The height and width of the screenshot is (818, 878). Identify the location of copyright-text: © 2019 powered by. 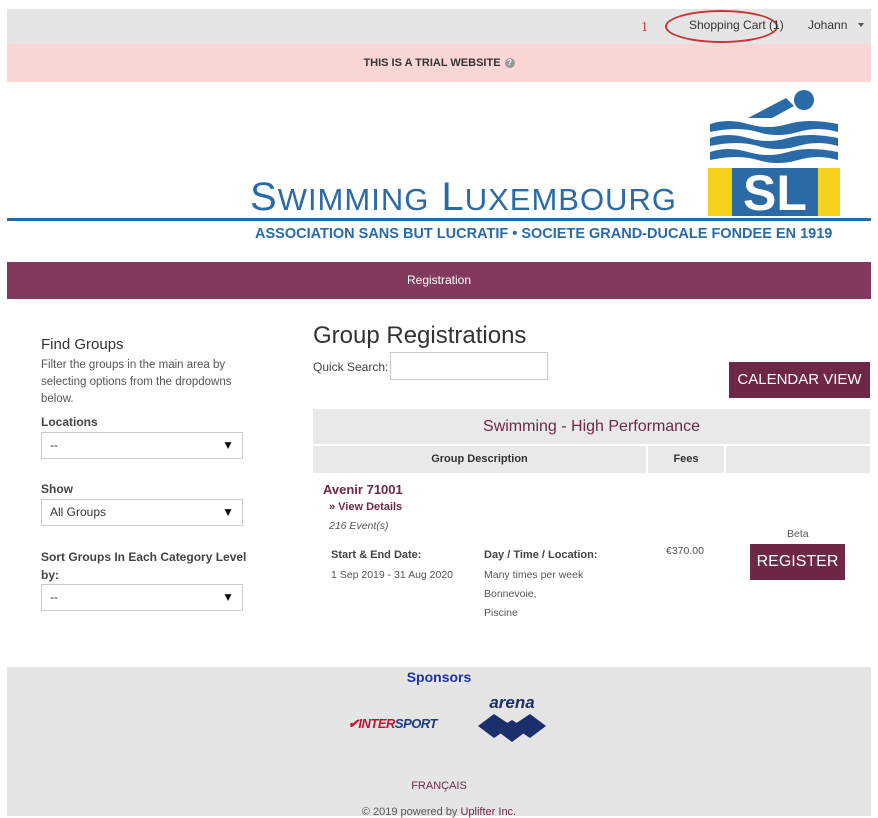
(411, 812).